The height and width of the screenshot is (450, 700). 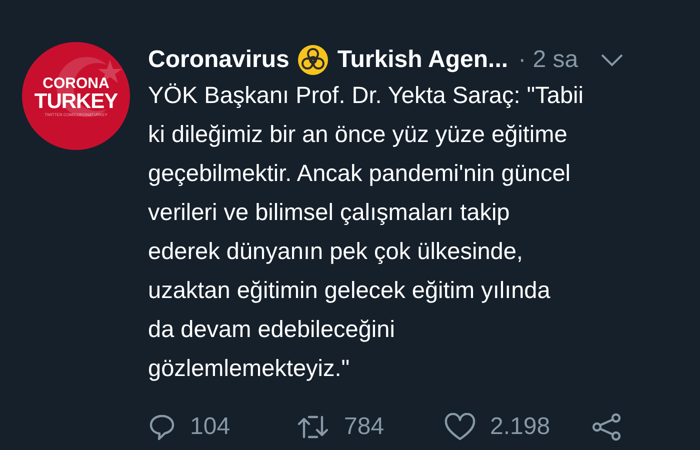 I want to click on logo-text: CORONA, so click(x=76, y=83).